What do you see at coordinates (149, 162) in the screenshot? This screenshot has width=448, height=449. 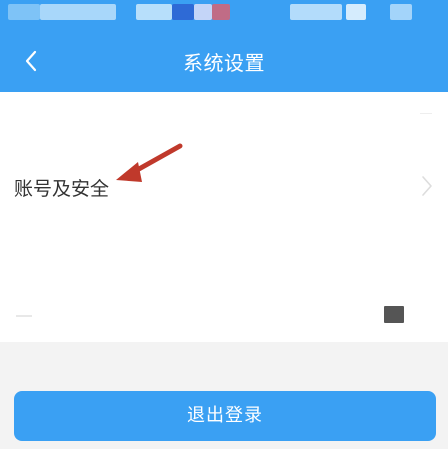 I see `annotation-arrow-icon` at bounding box center [149, 162].